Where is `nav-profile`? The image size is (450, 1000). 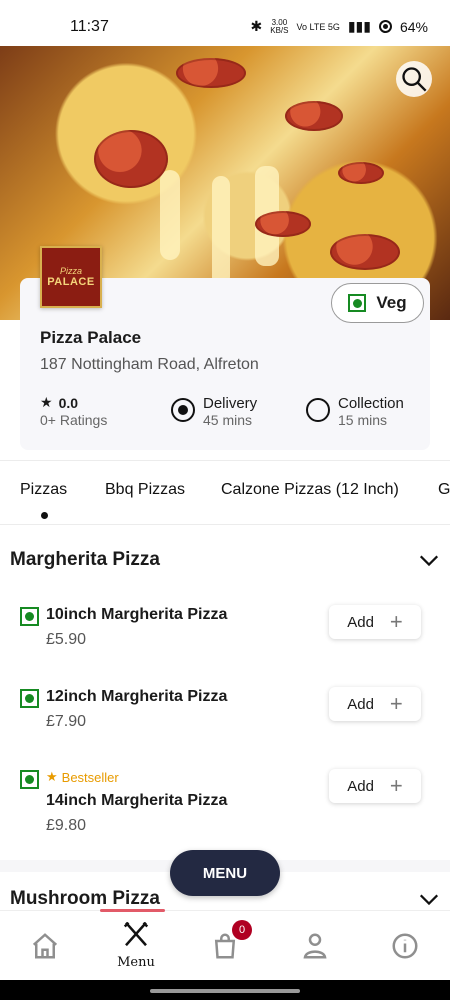 nav-profile is located at coordinates (315, 948).